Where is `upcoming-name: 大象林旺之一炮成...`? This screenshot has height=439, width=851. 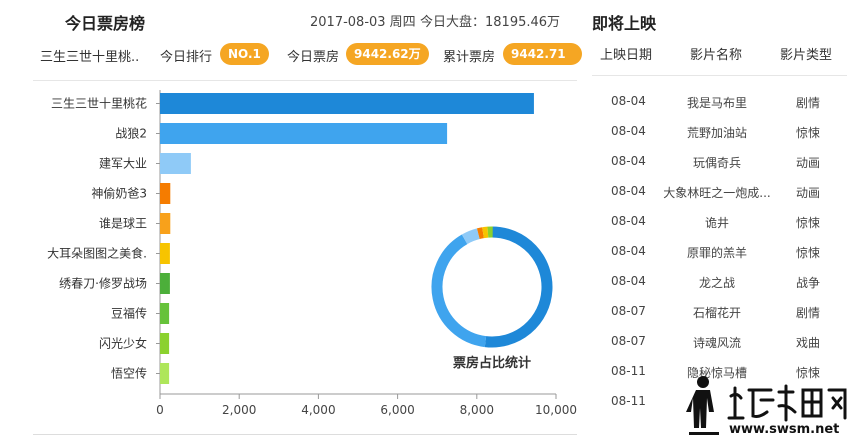
upcoming-name: 大象林旺之一炮成... is located at coordinates (717, 193).